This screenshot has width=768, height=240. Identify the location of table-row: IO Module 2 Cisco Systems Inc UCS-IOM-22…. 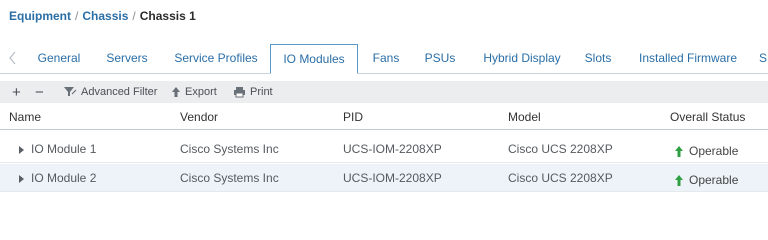
(384, 178).